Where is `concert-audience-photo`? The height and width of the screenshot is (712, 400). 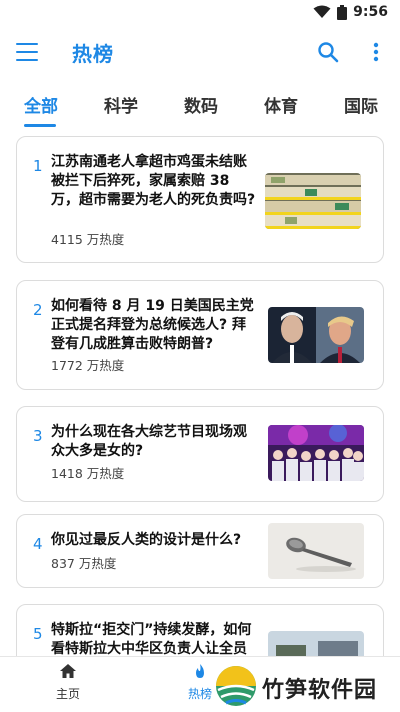 concert-audience-photo is located at coordinates (316, 453).